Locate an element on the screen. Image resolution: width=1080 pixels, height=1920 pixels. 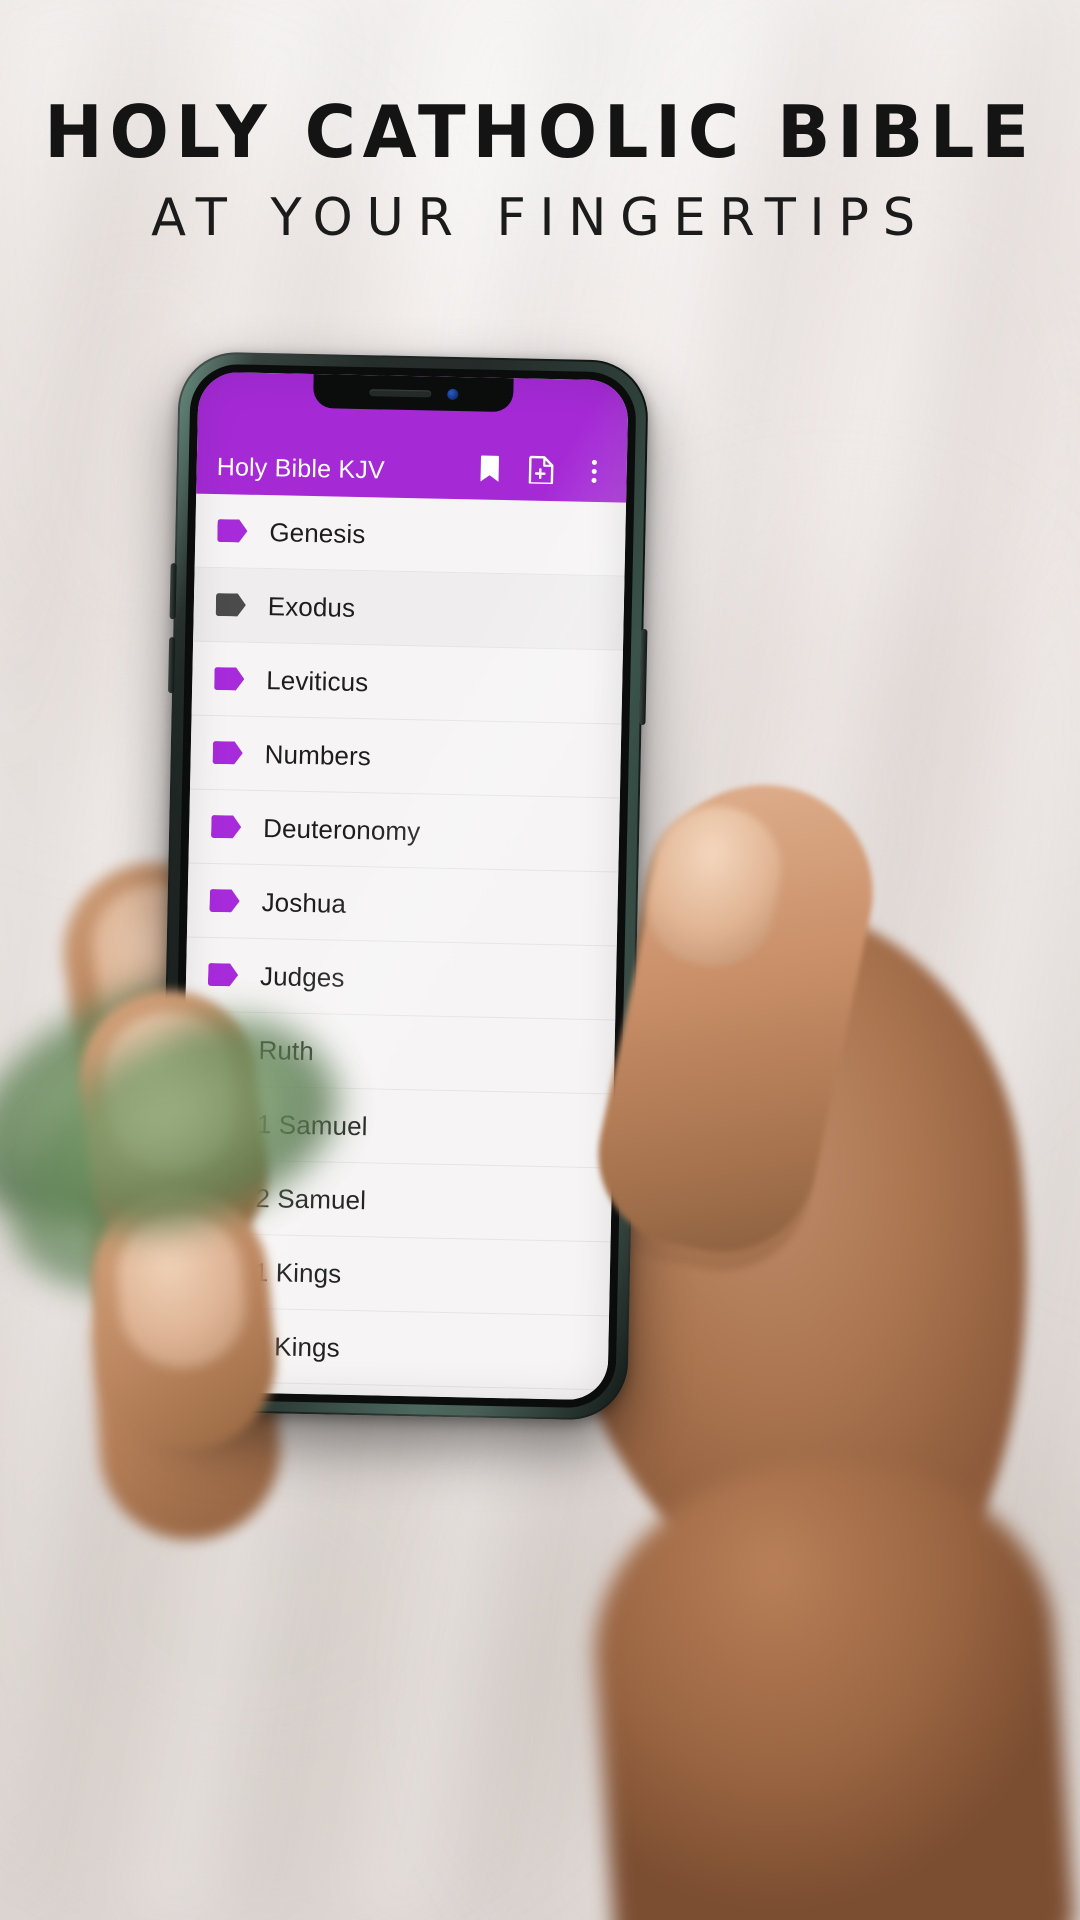
overflow-menu-icon is located at coordinates (593, 471).